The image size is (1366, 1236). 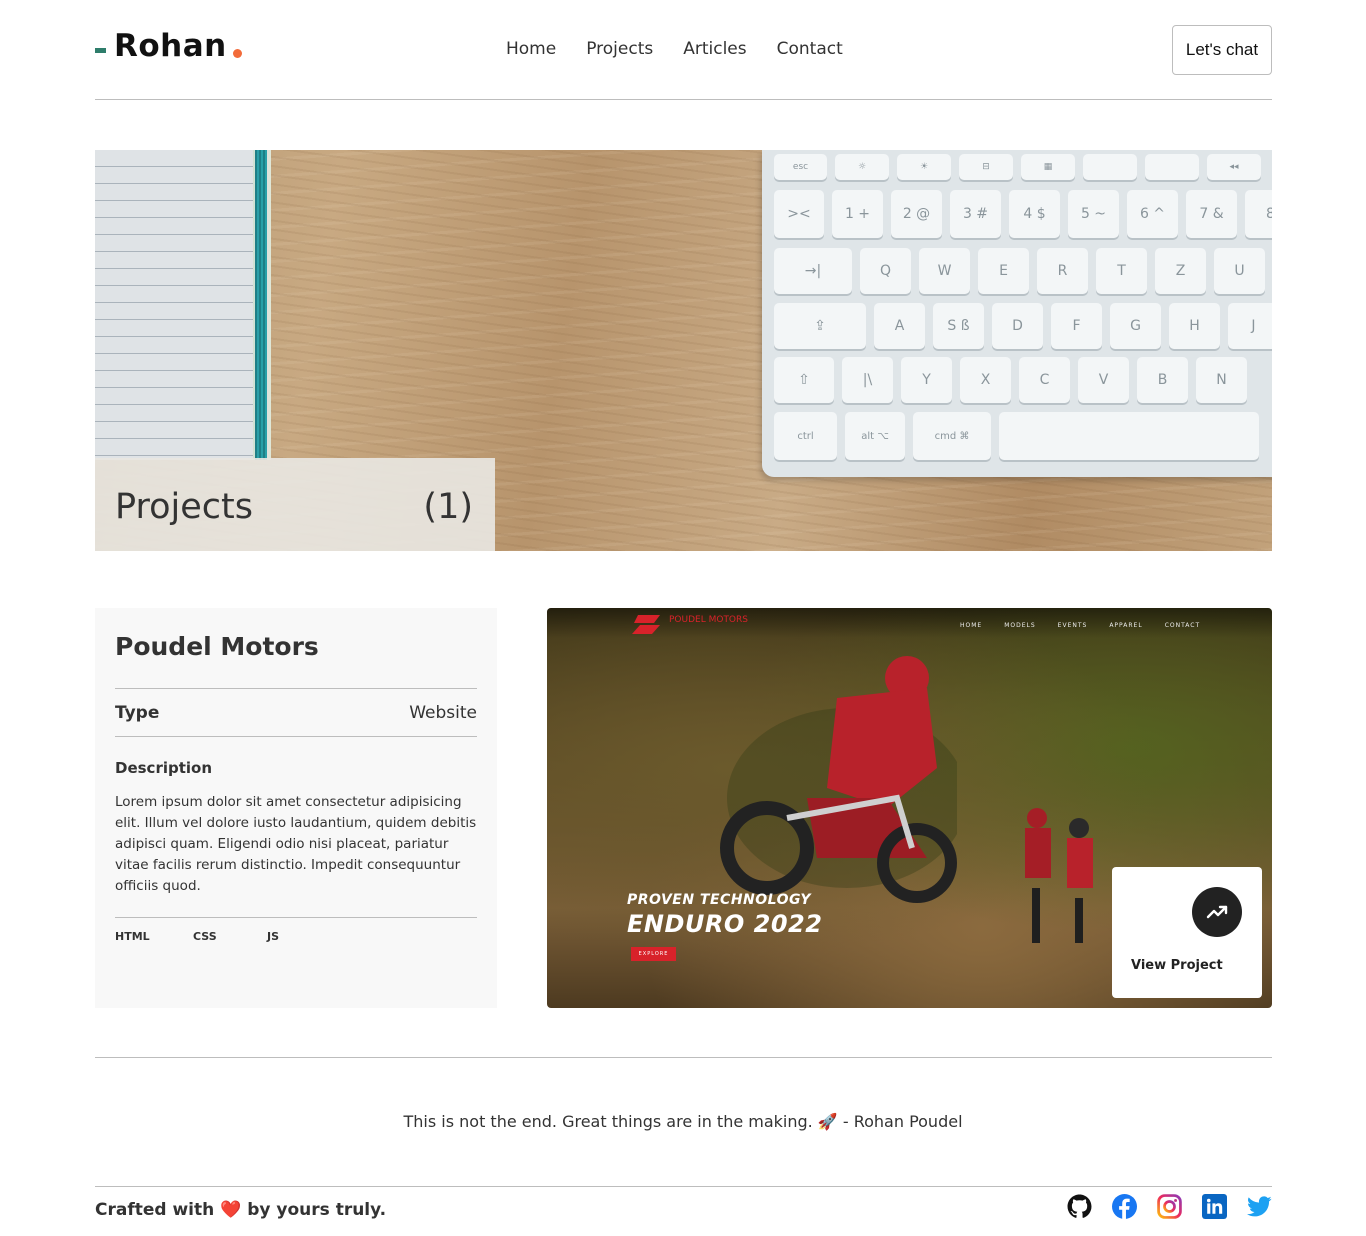 What do you see at coordinates (1135, 326) in the screenshot?
I see `keyboard-key: G` at bounding box center [1135, 326].